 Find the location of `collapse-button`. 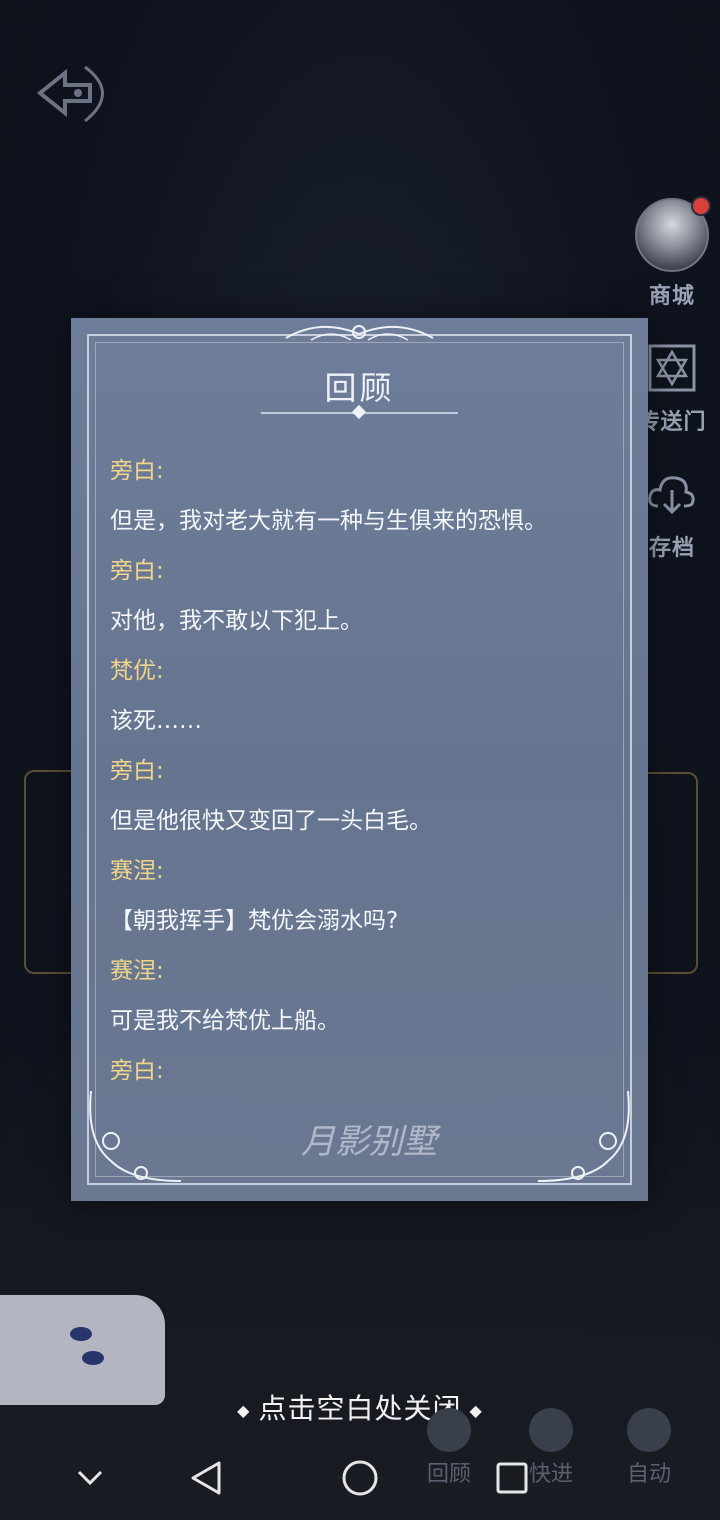

collapse-button is located at coordinates (90, 1478).